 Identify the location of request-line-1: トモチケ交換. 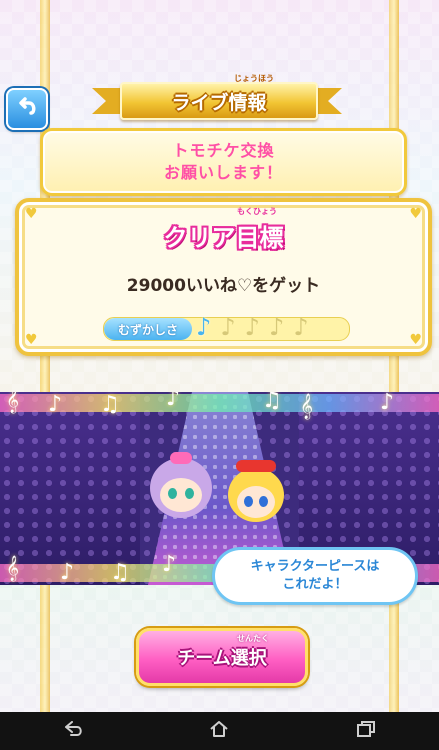
(223, 150).